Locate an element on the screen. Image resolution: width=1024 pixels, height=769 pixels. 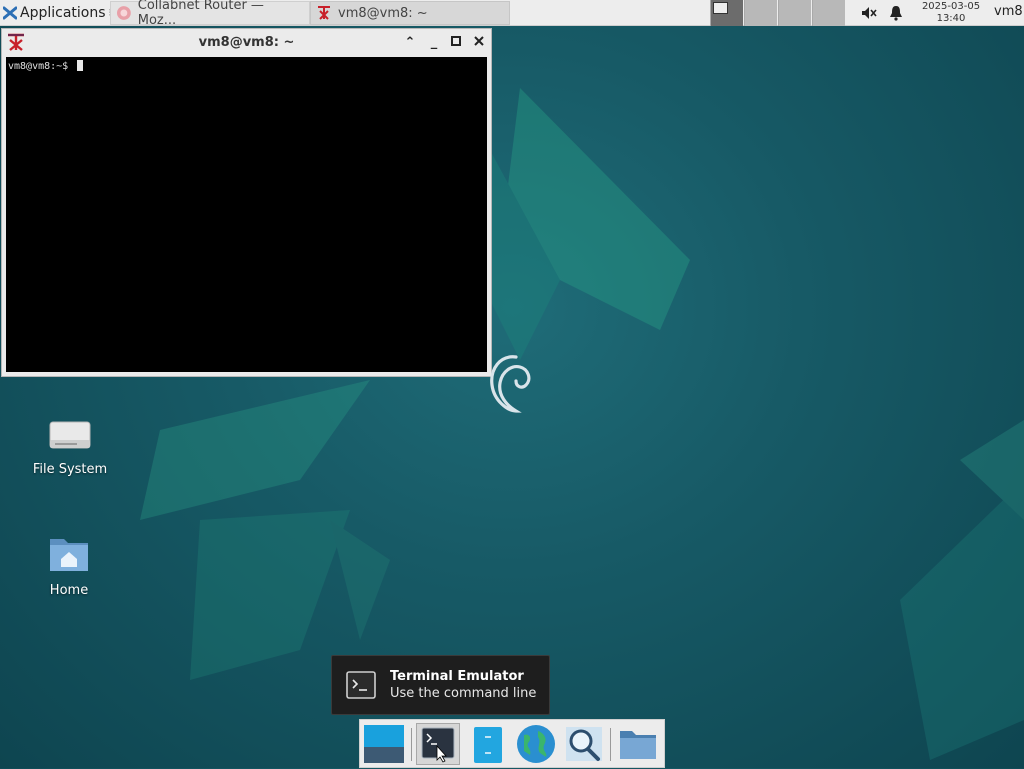
desktop-icon-filesystem: File System is located at coordinates (70, 445).